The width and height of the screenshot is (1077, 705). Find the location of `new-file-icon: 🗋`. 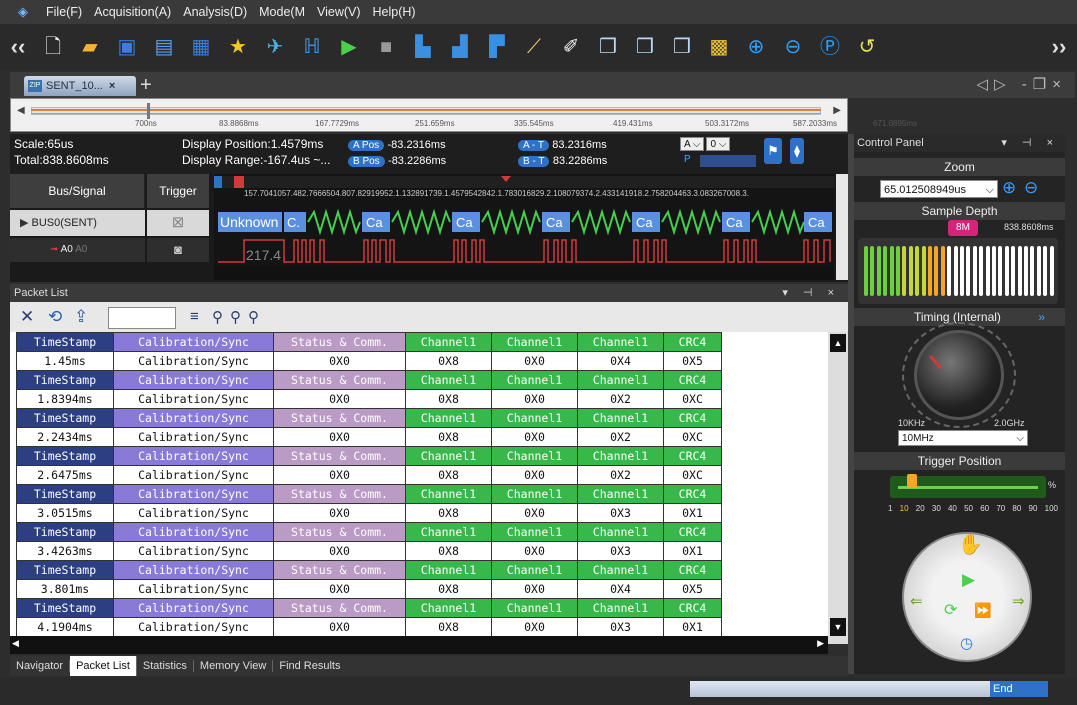

new-file-icon: 🗋 is located at coordinates (53, 47).